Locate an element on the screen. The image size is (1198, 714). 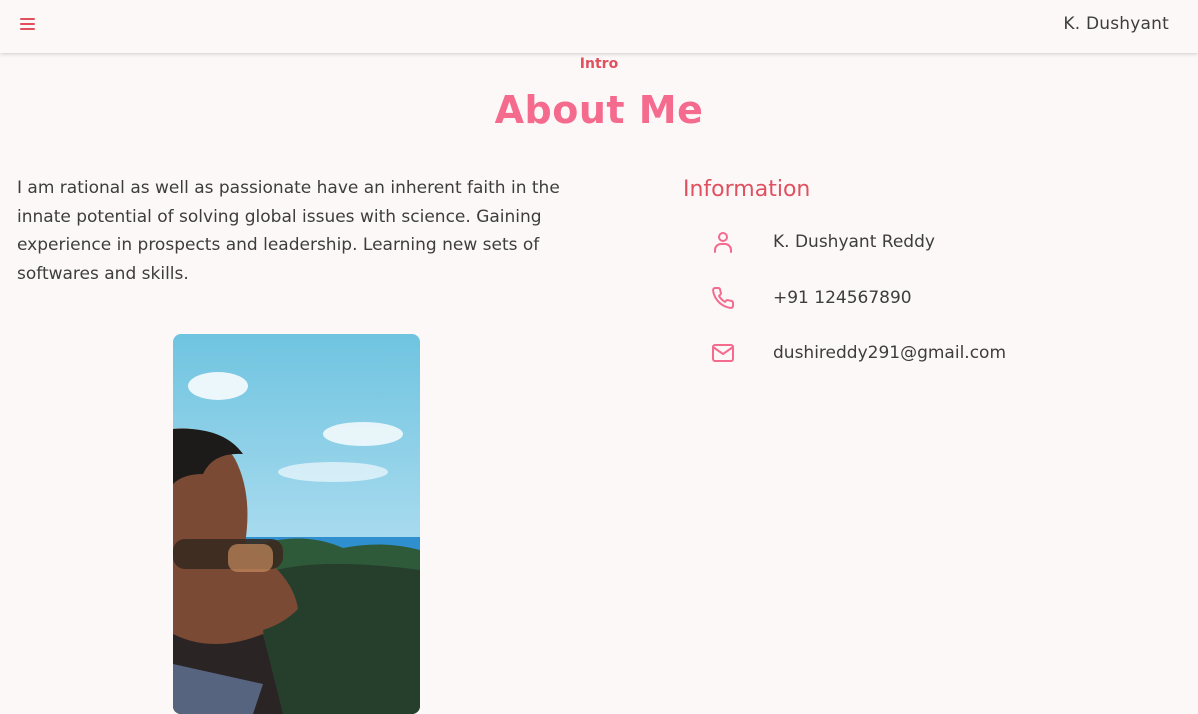
top-navbar: K. Dushyant is located at coordinates (599, 26).